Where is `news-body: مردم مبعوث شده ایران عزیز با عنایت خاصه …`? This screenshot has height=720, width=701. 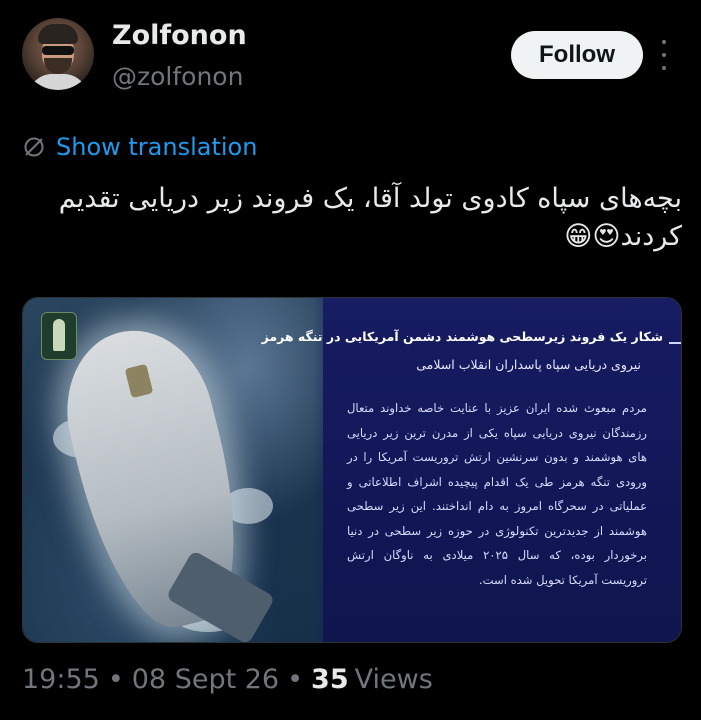
news-body: مردم مبعوث شده ایران عزیز با عنایت خاصه … is located at coordinates (497, 494).